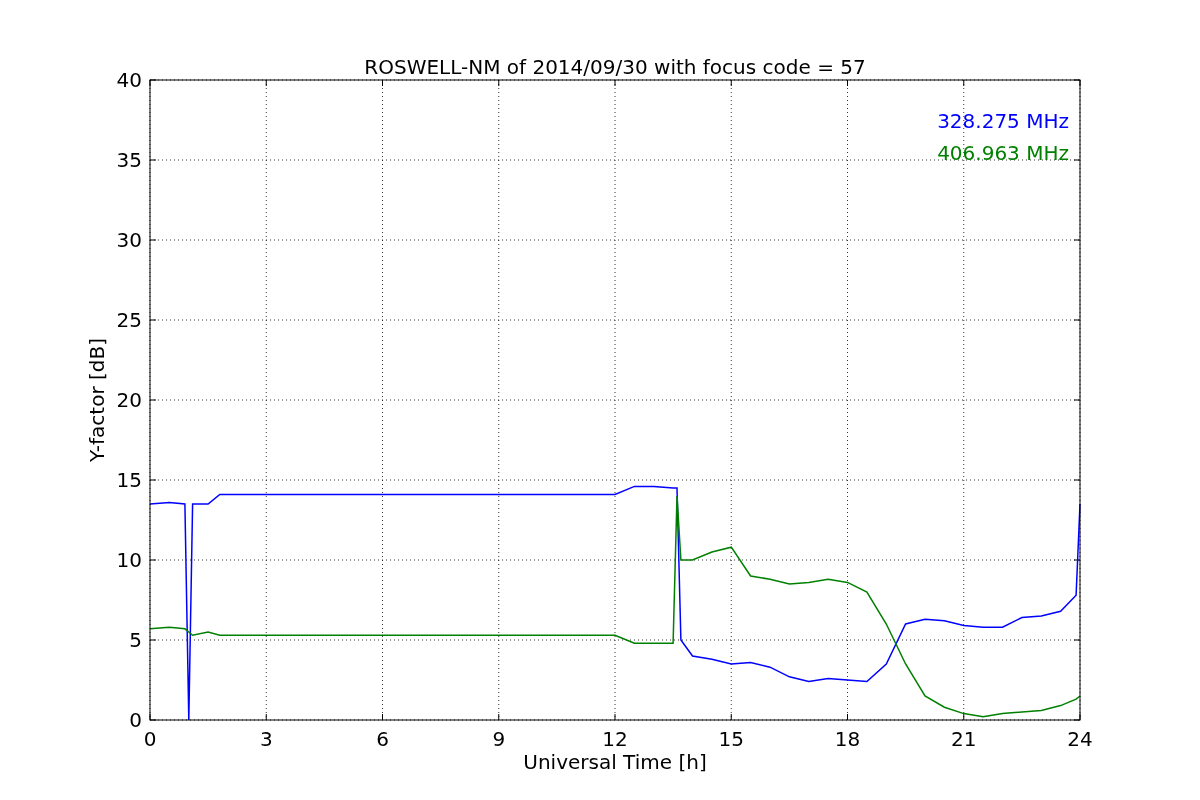  I want to click on y-tick-label: 5, so click(135, 640).